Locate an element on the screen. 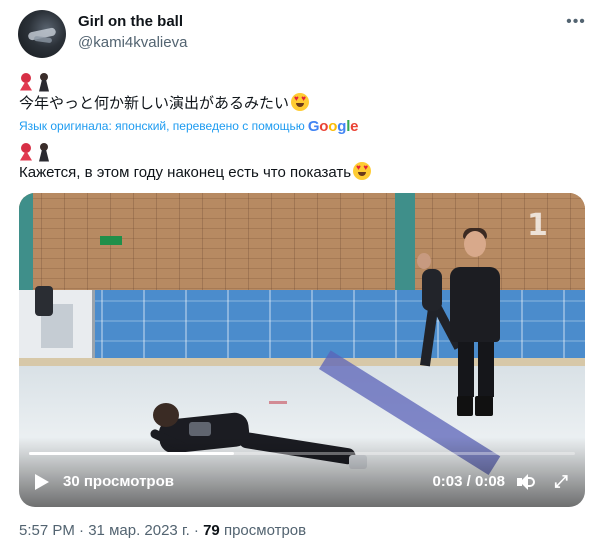  coach-head is located at coordinates (475, 244).